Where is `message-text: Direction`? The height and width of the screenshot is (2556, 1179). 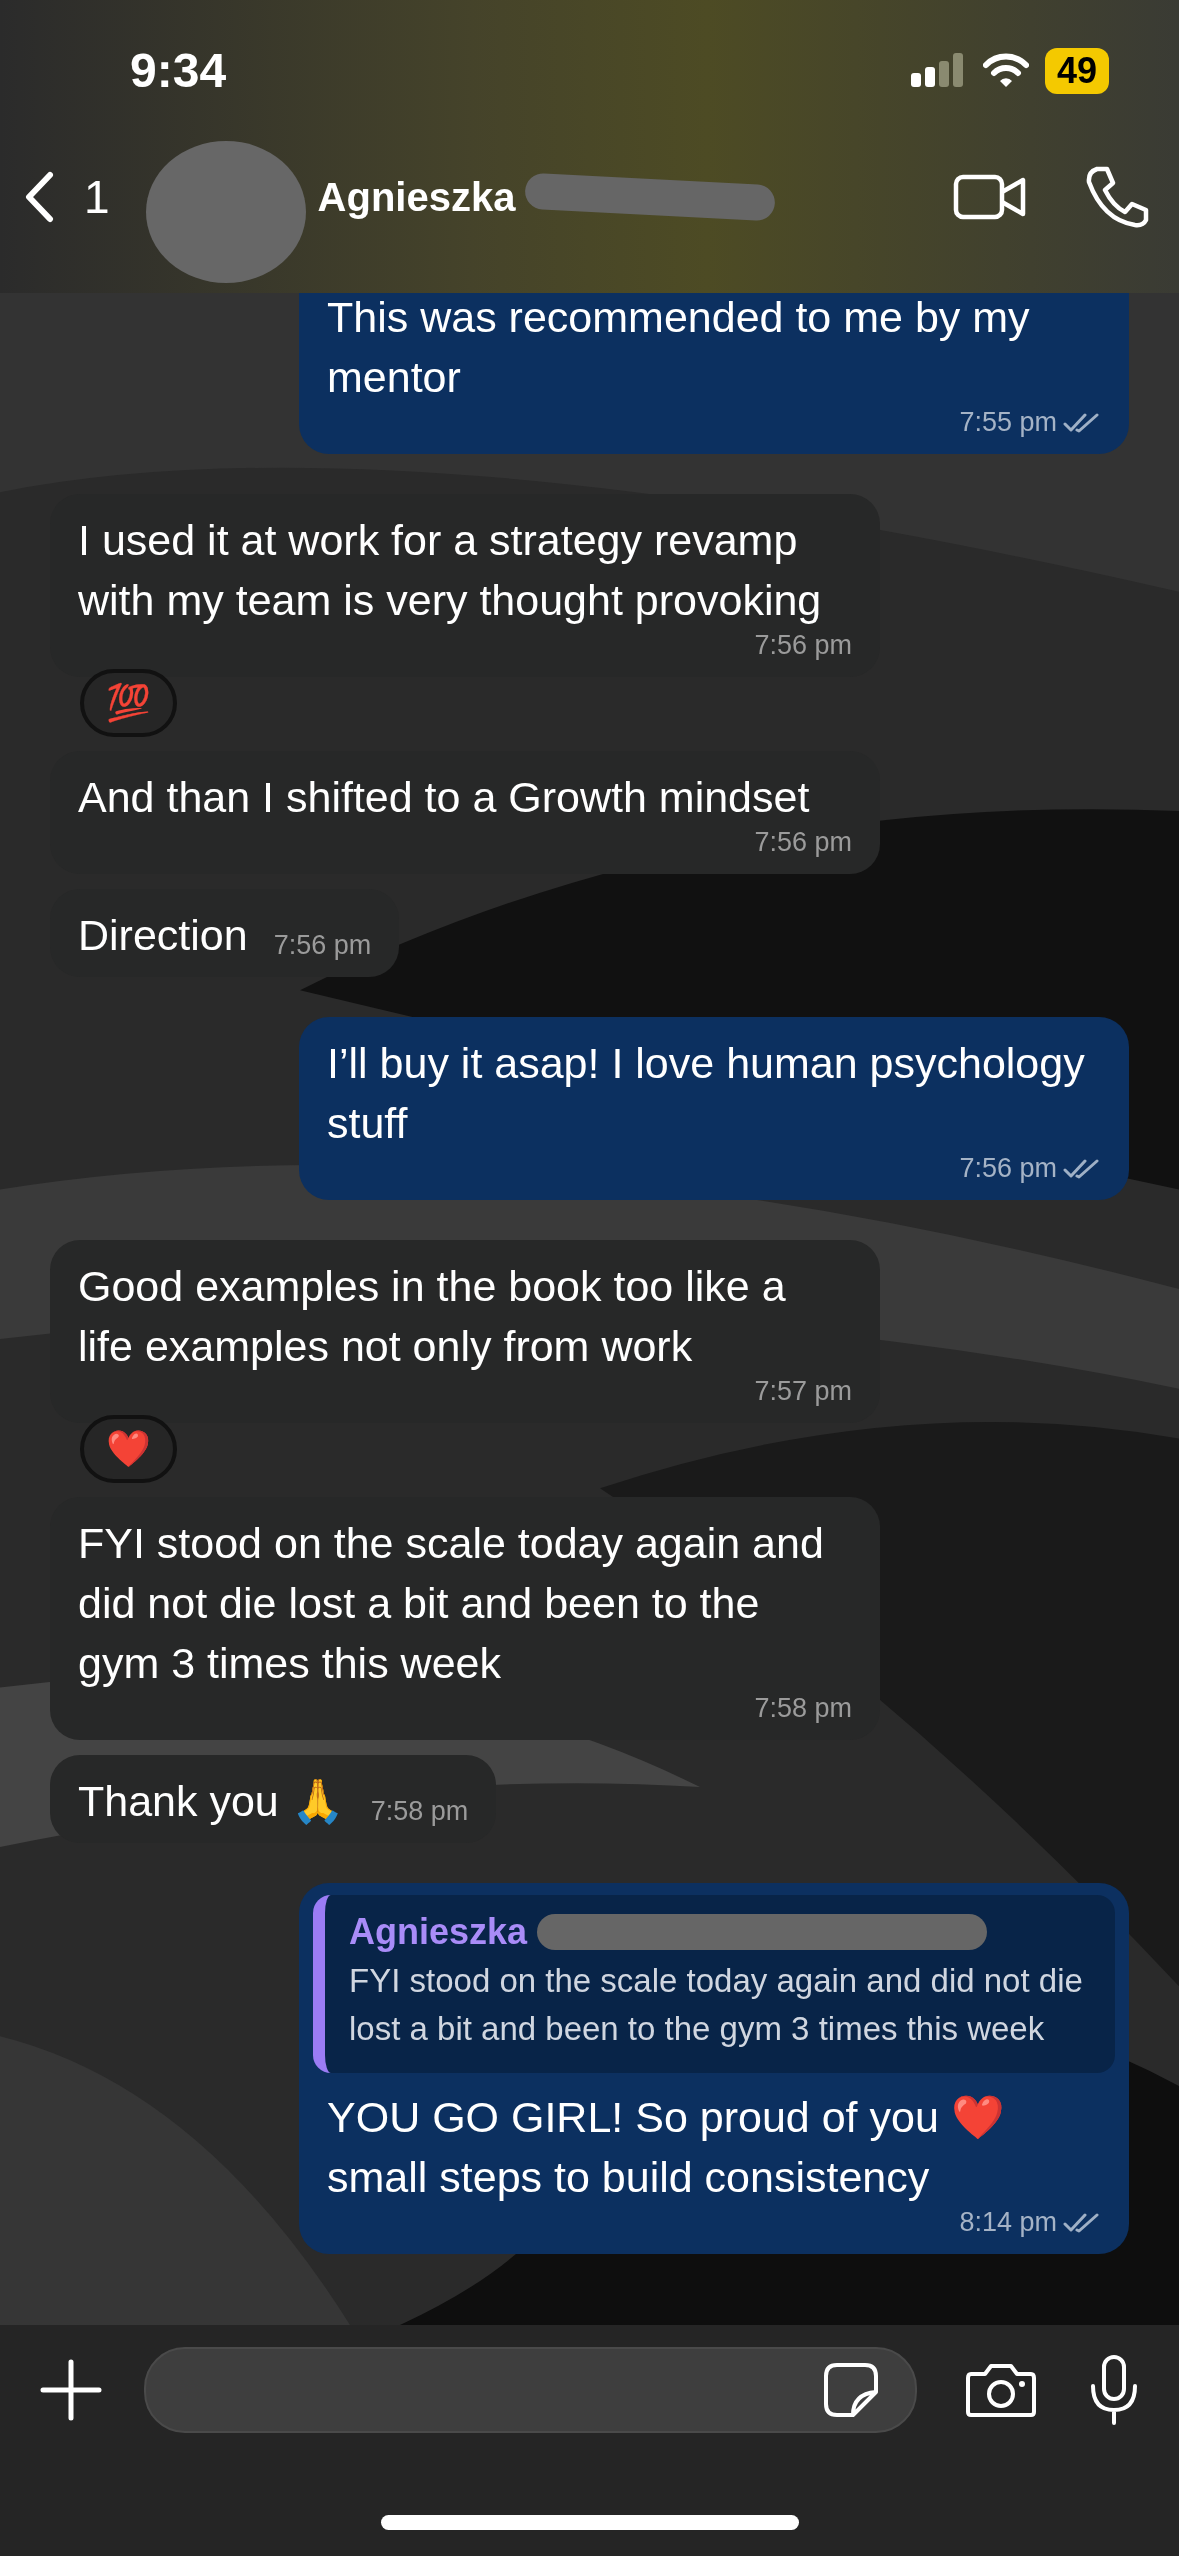
message-text: Direction is located at coordinates (163, 935).